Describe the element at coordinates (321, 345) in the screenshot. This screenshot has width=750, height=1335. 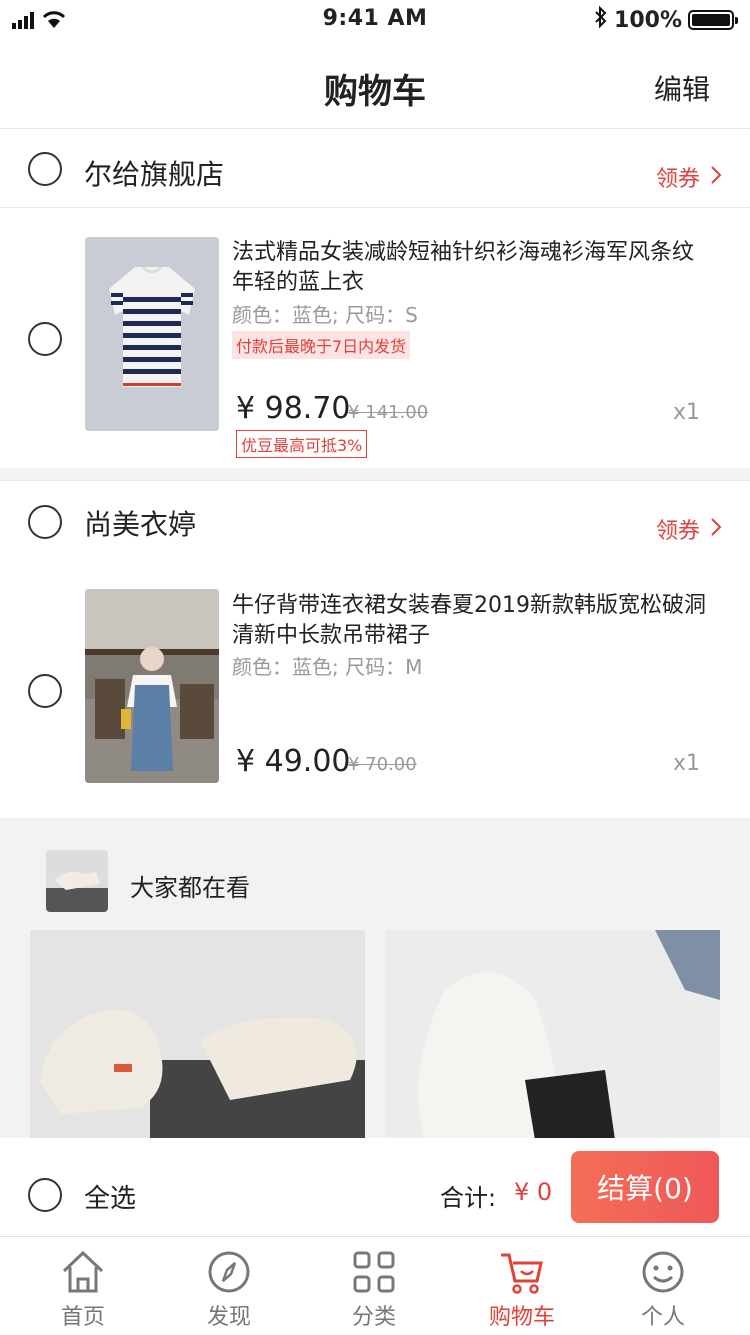
I see `shipping-note: 付款后最晚于7日内发货` at that location.